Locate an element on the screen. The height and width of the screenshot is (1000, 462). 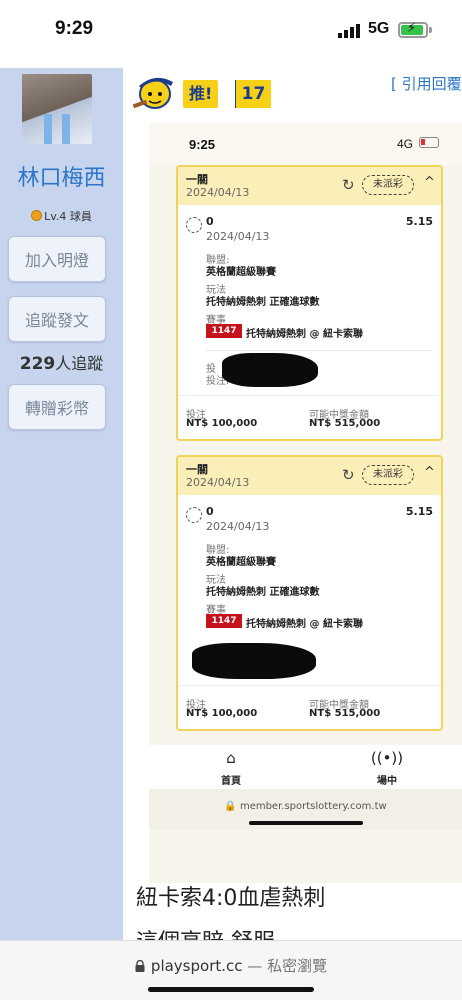
screenshot-status-bar: 9:25 4G is located at coordinates (305, 144).